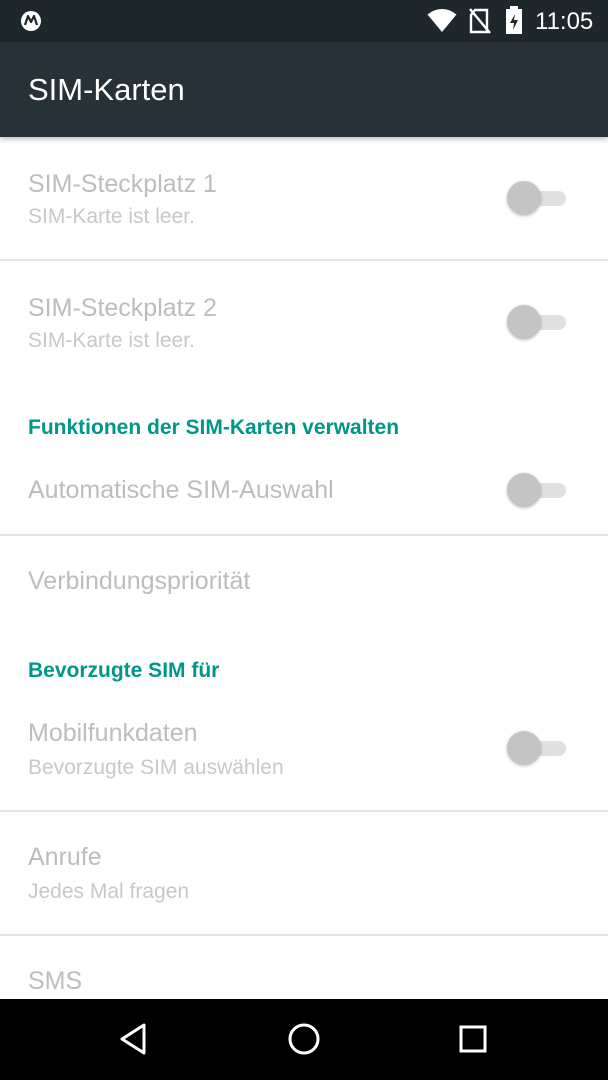 This screenshot has width=608, height=1080. What do you see at coordinates (122, 184) in the screenshot?
I see `sim-slot-1-title: SIM-Steckplatz 1` at bounding box center [122, 184].